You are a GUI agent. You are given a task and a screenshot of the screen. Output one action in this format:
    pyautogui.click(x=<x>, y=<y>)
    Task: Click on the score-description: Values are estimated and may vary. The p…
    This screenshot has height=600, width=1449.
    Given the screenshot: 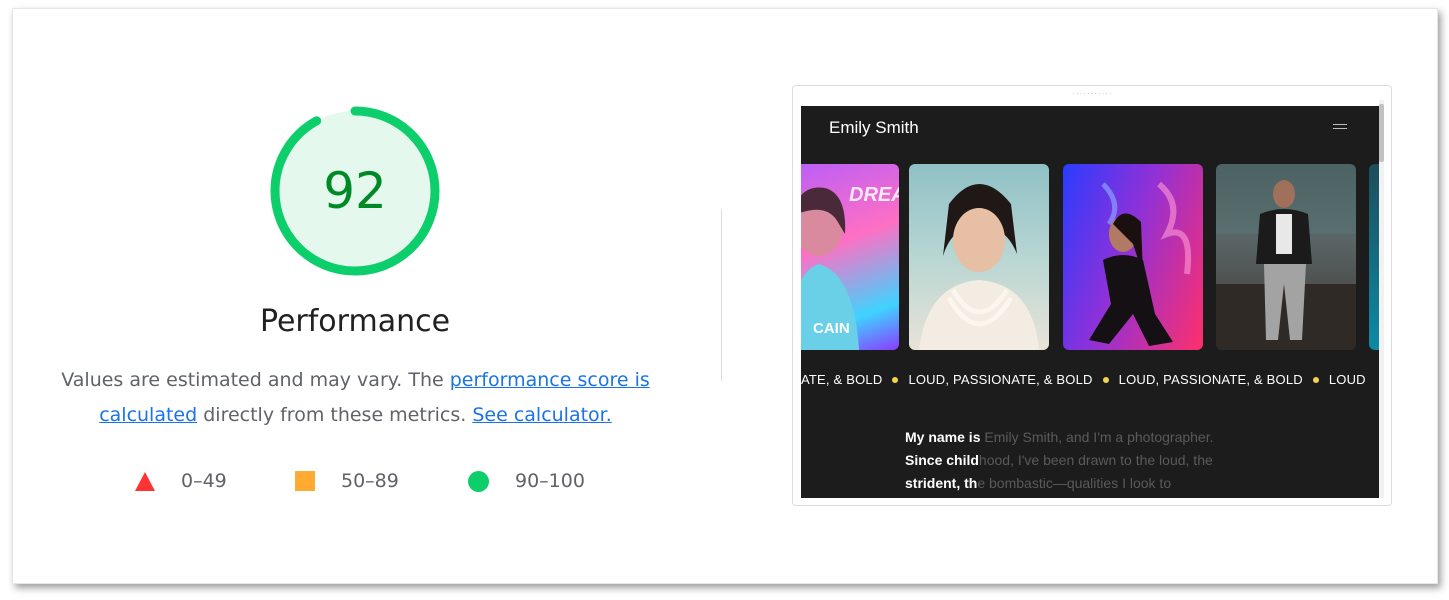 What is the action you would take?
    pyautogui.click(x=355, y=398)
    